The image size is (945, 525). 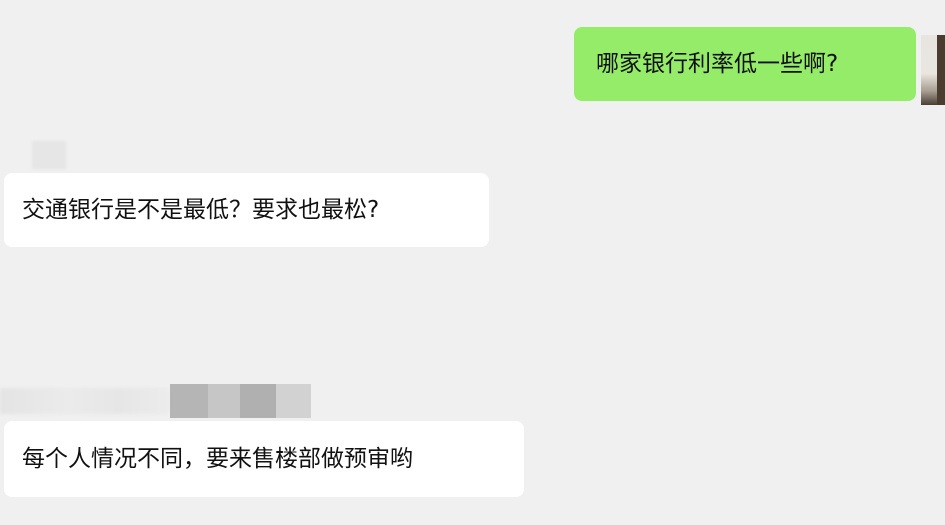 What do you see at coordinates (717, 63) in the screenshot?
I see `message-text: 哪家银行利率低一些啊?` at bounding box center [717, 63].